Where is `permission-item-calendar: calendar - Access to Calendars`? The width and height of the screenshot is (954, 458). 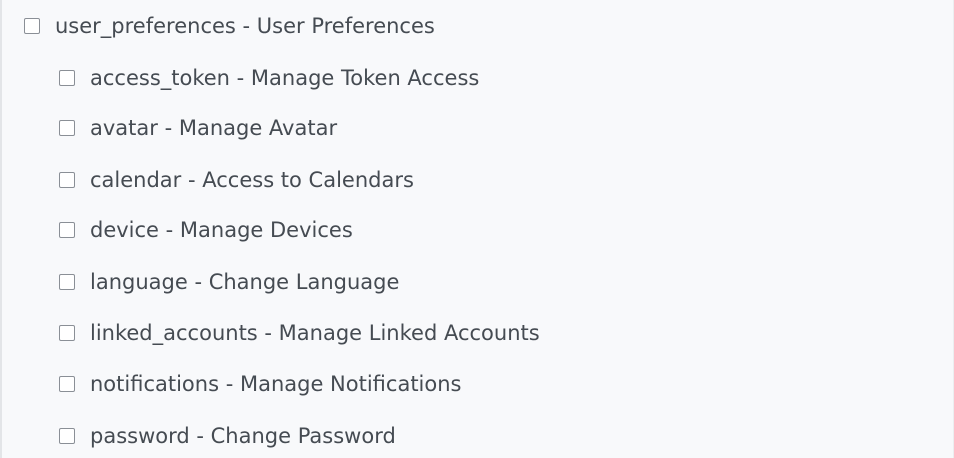 permission-item-calendar: calendar - Access to Calendars is located at coordinates (236, 180).